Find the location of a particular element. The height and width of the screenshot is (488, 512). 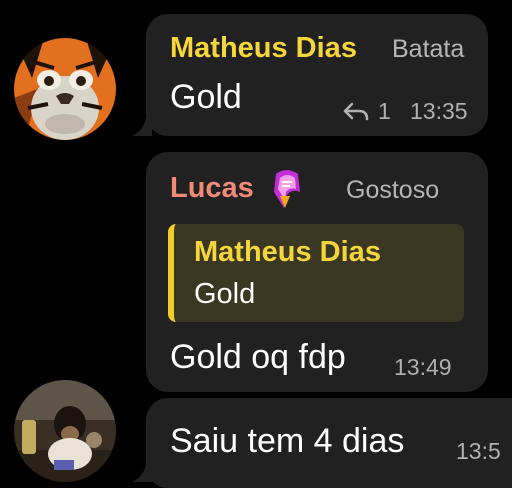

message-time: 13:35 is located at coordinates (439, 111).